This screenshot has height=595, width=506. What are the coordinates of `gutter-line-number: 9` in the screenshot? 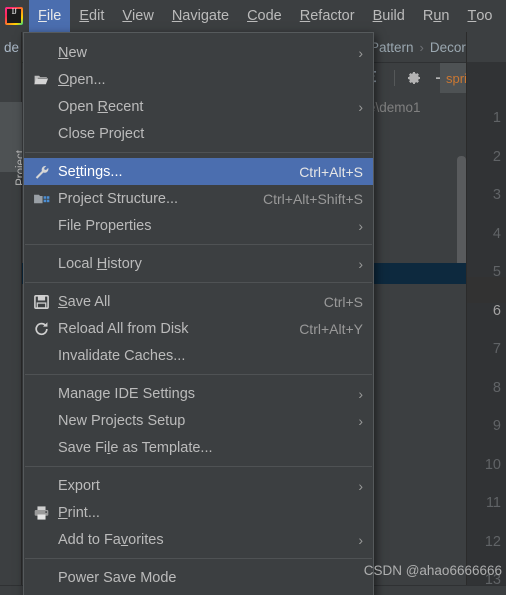 It's located at (496, 426).